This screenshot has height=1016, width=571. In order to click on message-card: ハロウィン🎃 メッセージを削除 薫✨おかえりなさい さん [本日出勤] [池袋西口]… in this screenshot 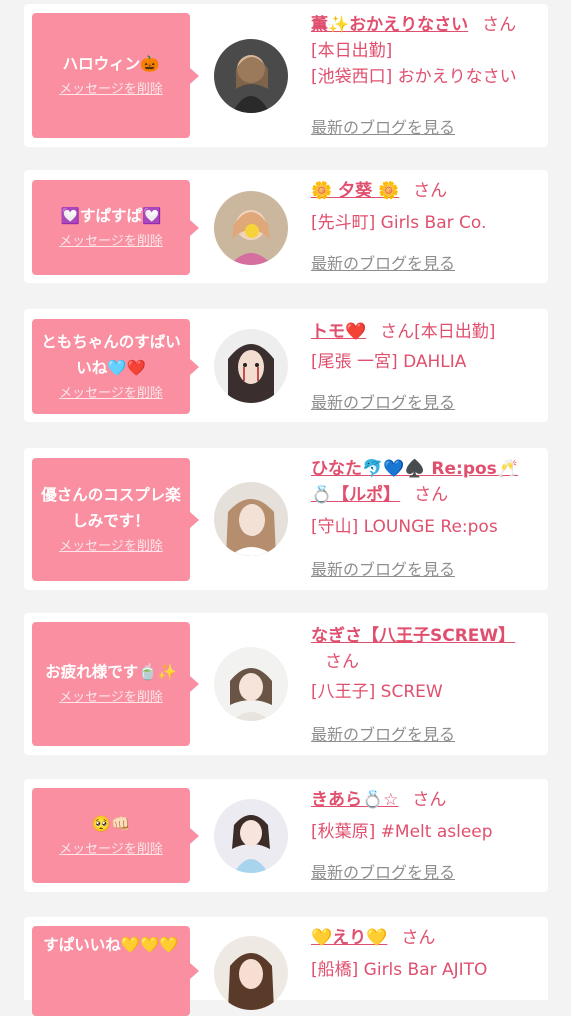, I will do `click(286, 75)`.